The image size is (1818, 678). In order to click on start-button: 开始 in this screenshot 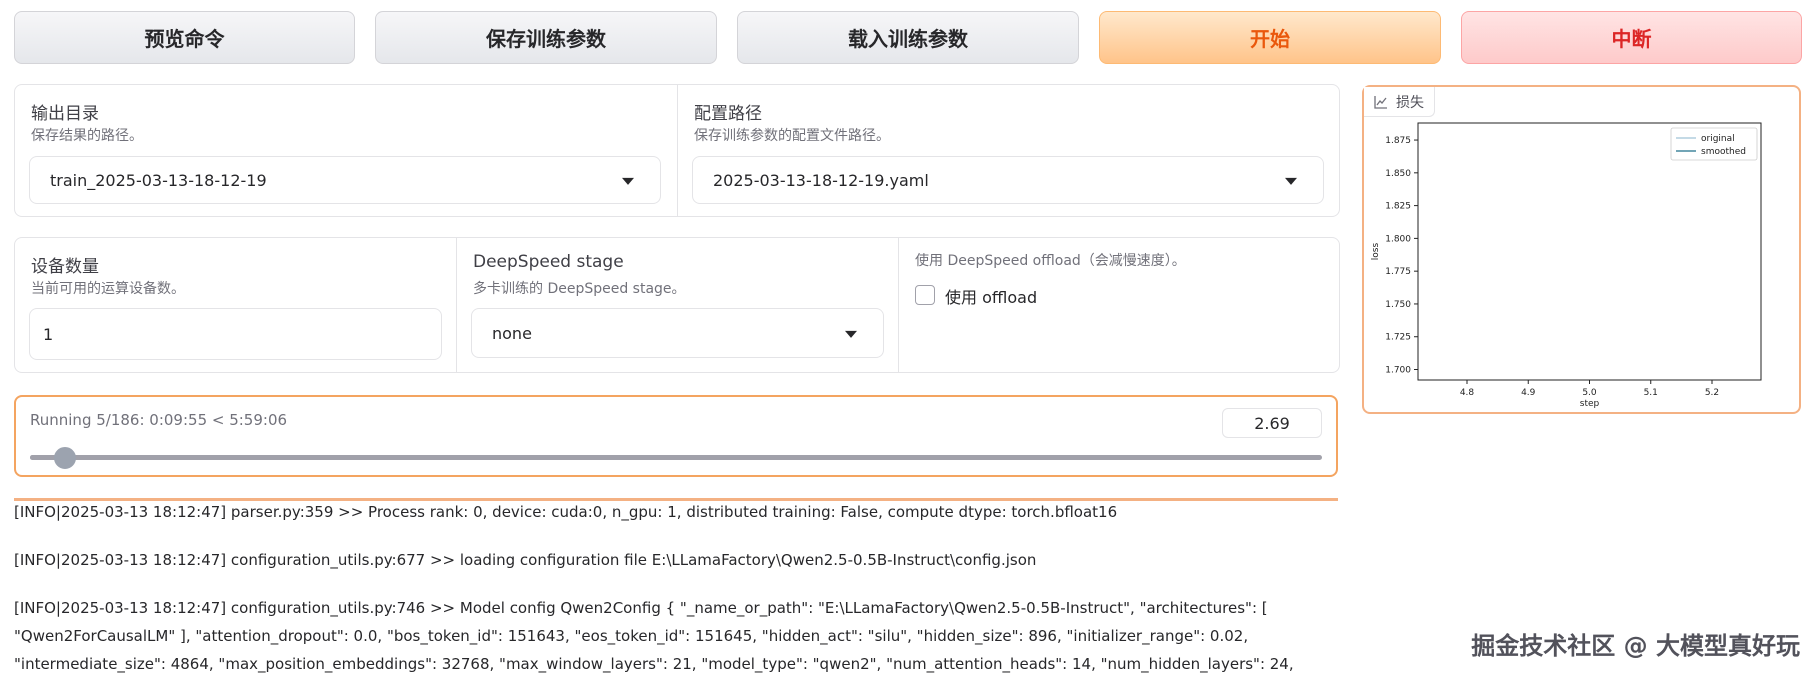, I will do `click(1270, 37)`.